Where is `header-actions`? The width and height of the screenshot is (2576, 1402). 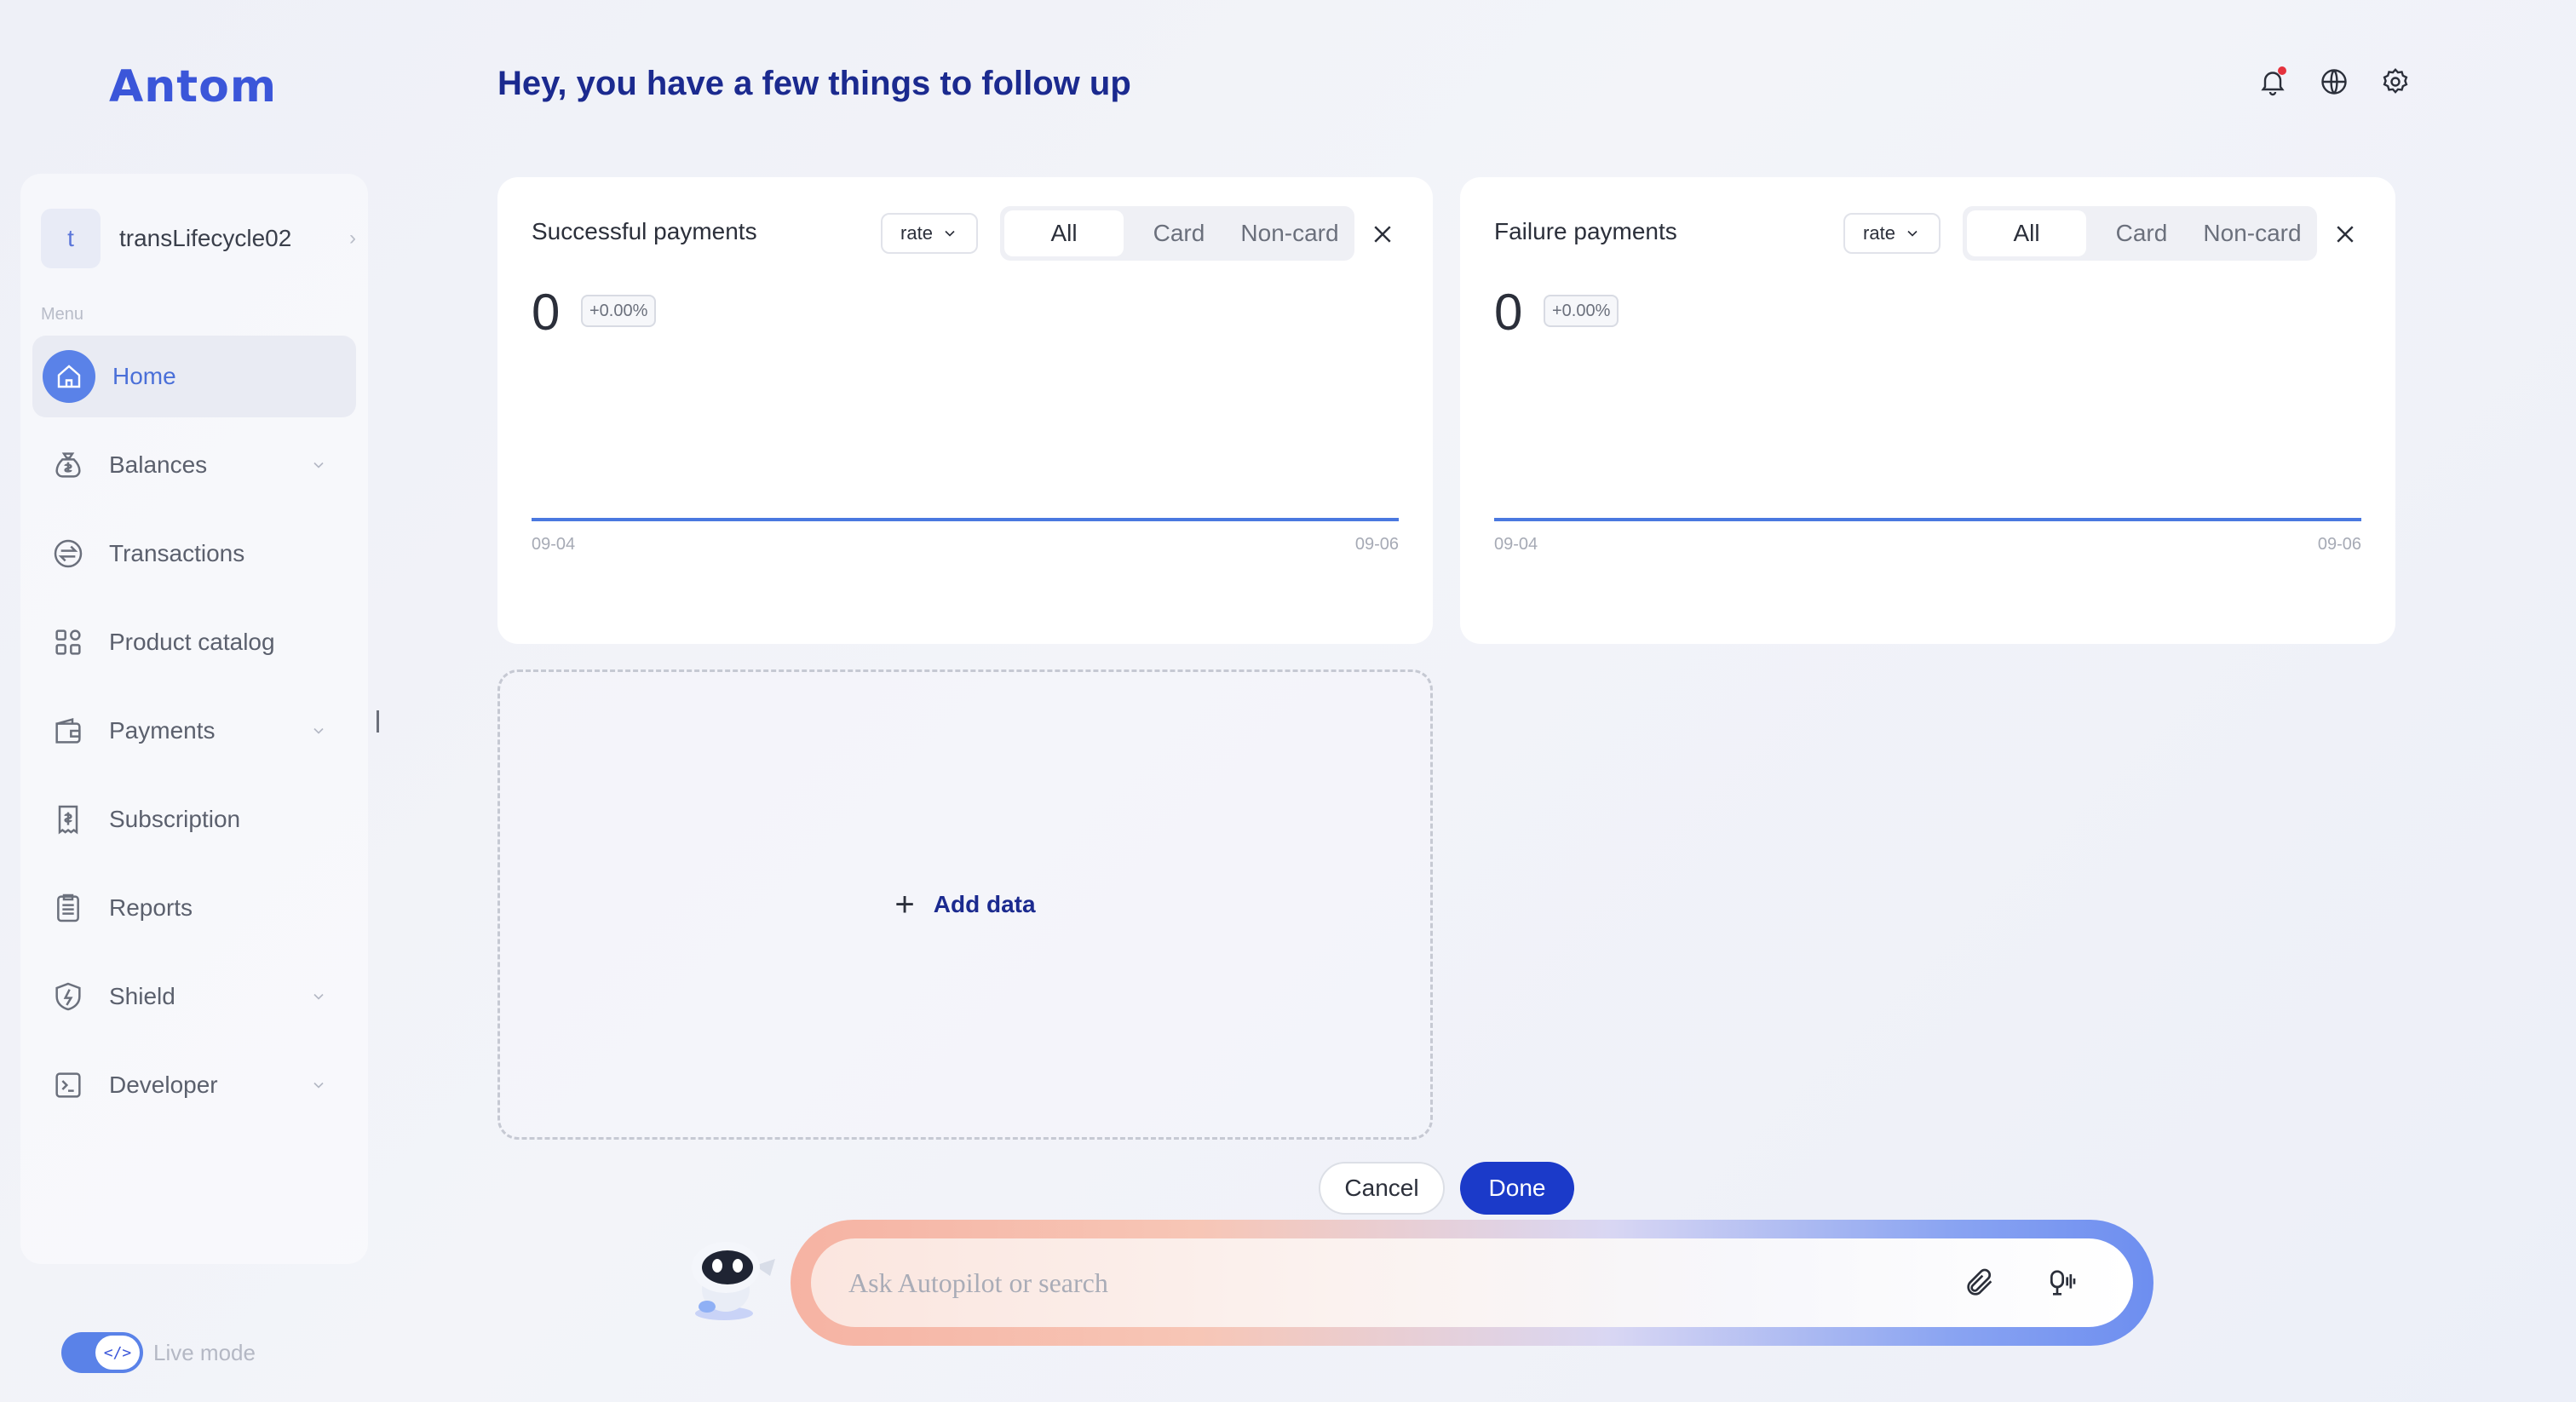 header-actions is located at coordinates (2334, 81).